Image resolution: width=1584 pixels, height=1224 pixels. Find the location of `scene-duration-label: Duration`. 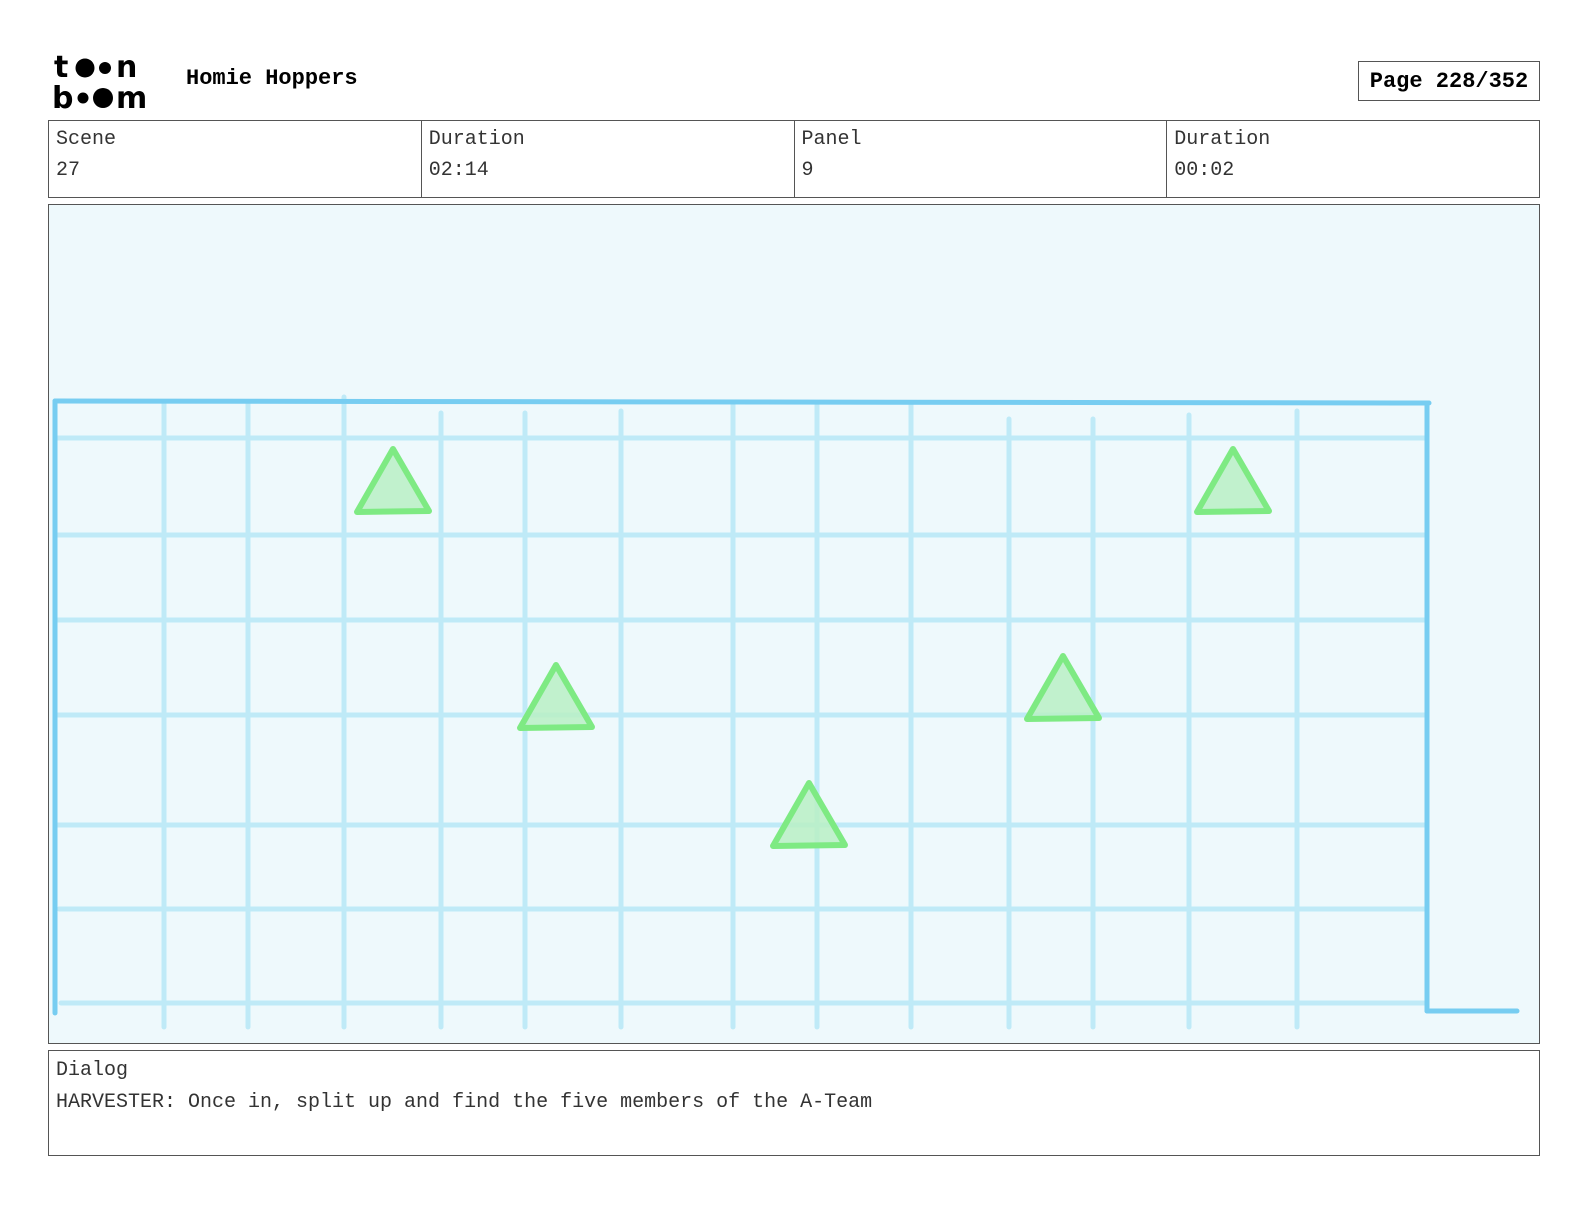

scene-duration-label: Duration is located at coordinates (476, 139).